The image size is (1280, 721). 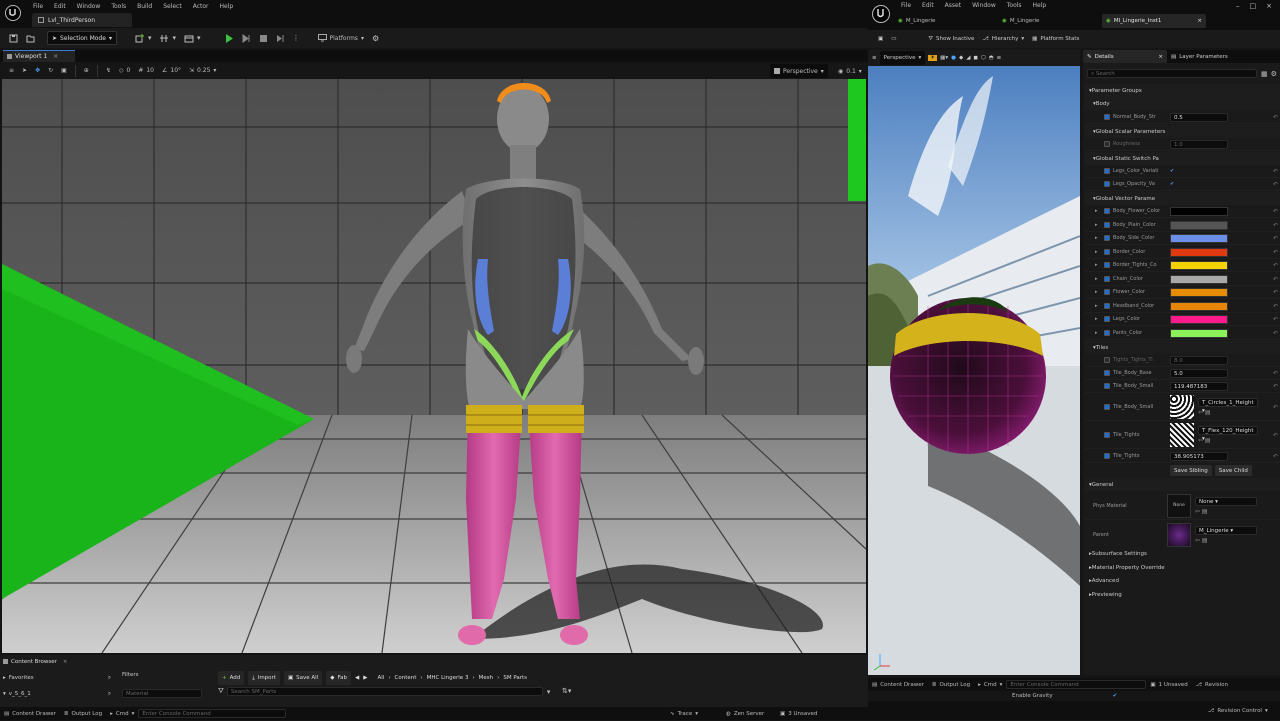 What do you see at coordinates (1179, 505) in the screenshot?
I see `phys-material-thumbnail: None` at bounding box center [1179, 505].